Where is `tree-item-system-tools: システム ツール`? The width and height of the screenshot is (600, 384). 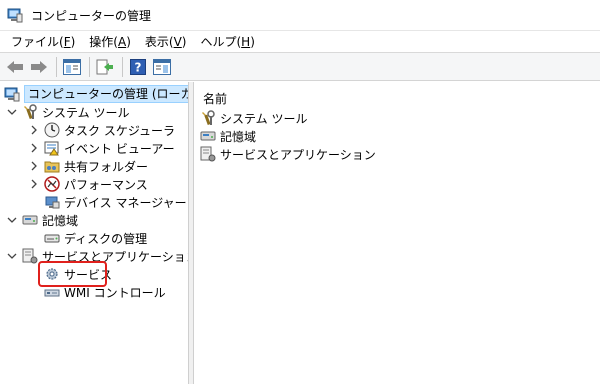 tree-item-system-tools: システム ツール is located at coordinates (67, 112).